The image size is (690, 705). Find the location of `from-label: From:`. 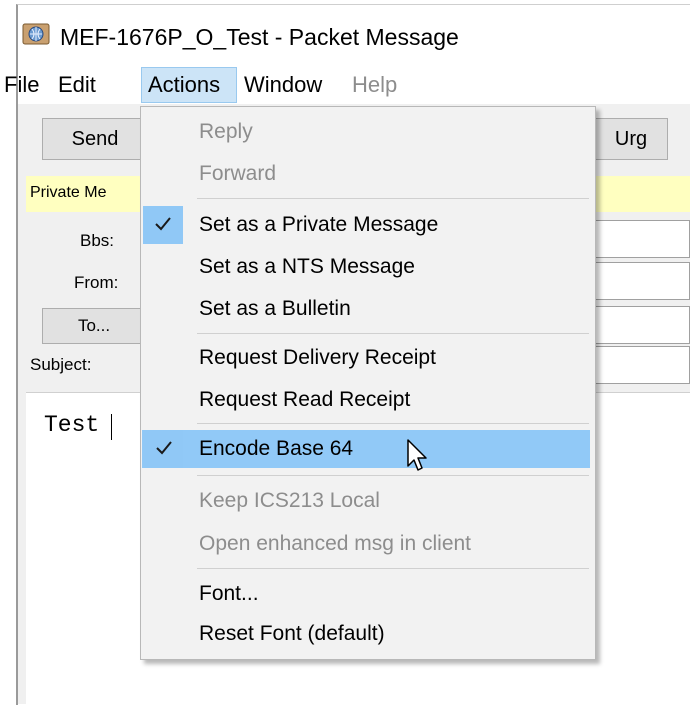

from-label: From: is located at coordinates (96, 282).